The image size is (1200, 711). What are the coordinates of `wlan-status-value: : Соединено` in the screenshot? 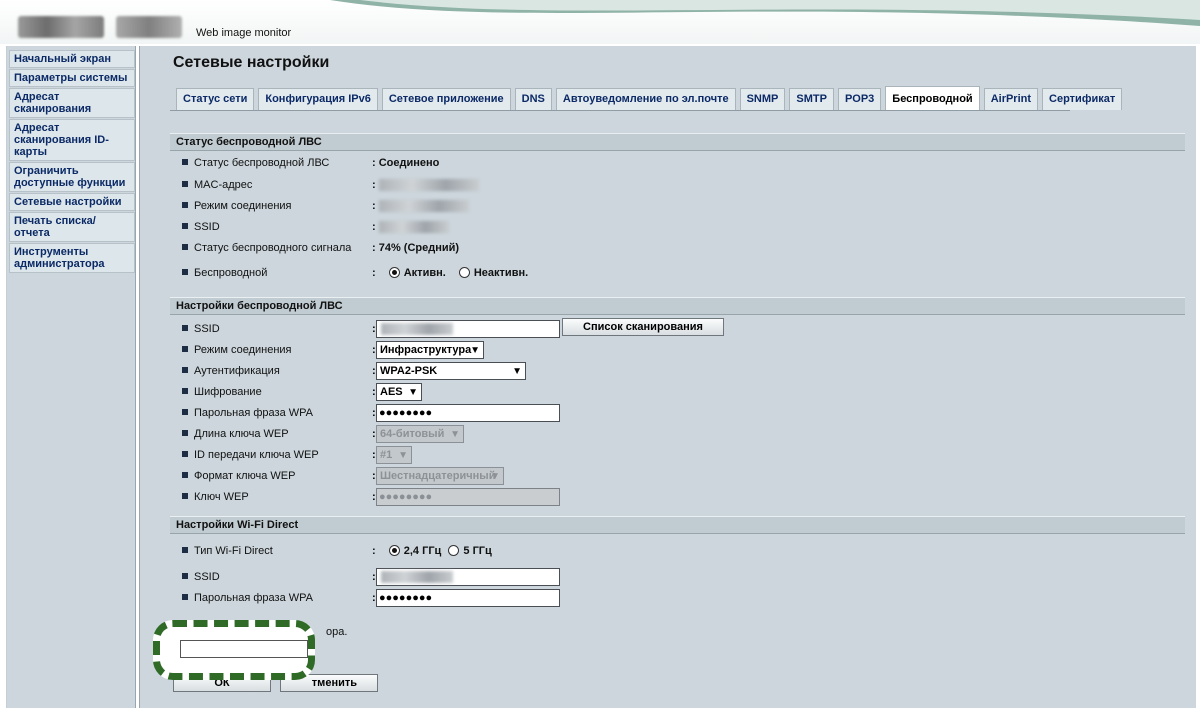 It's located at (406, 163).